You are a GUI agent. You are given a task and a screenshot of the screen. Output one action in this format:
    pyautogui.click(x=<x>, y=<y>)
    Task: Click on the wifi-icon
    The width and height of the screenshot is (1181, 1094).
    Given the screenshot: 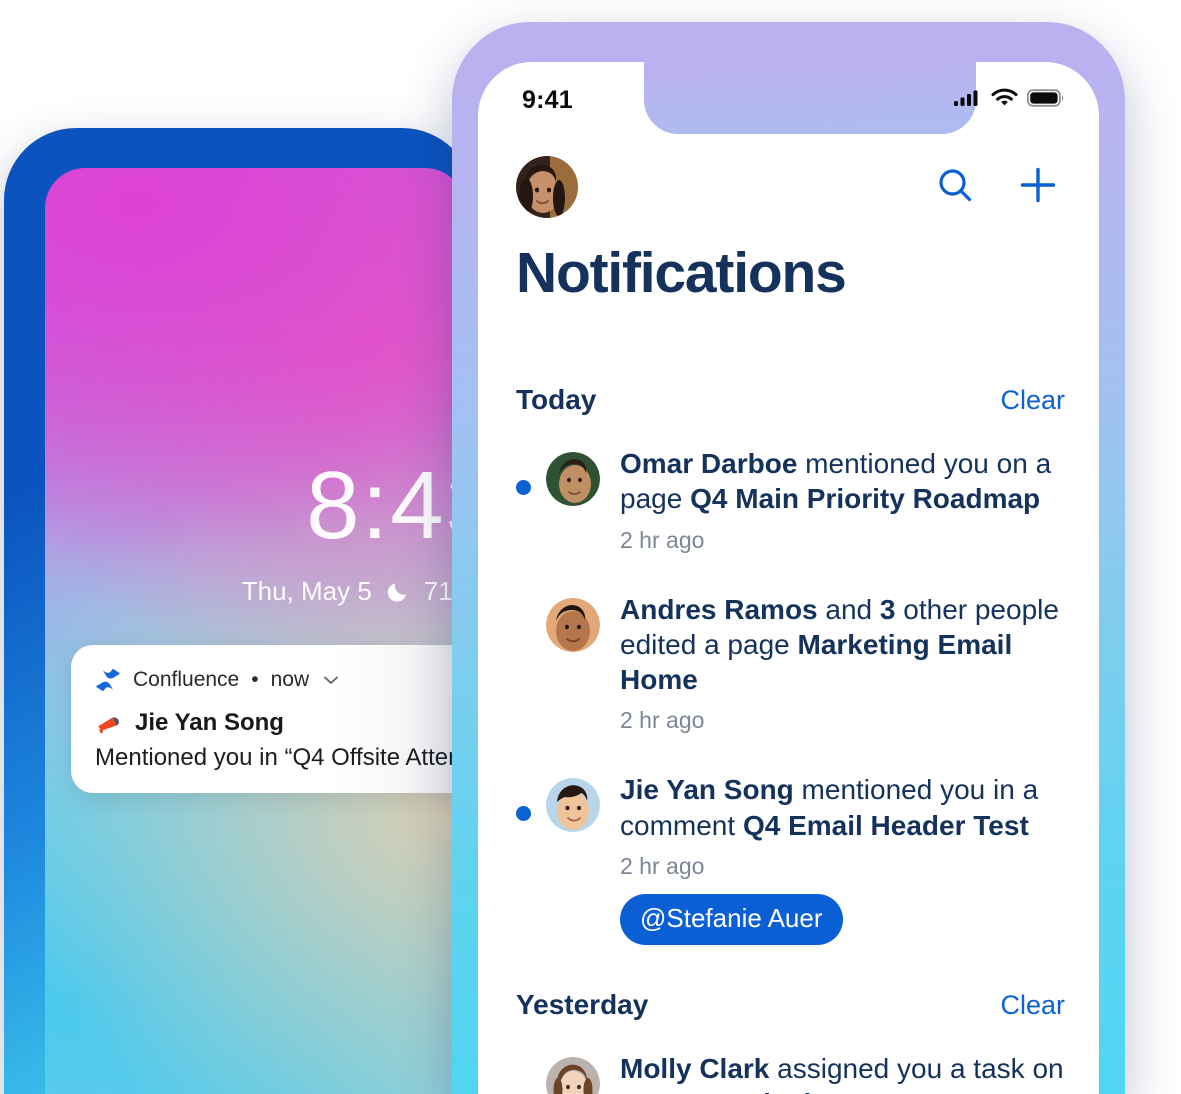 What is the action you would take?
    pyautogui.click(x=1004, y=100)
    